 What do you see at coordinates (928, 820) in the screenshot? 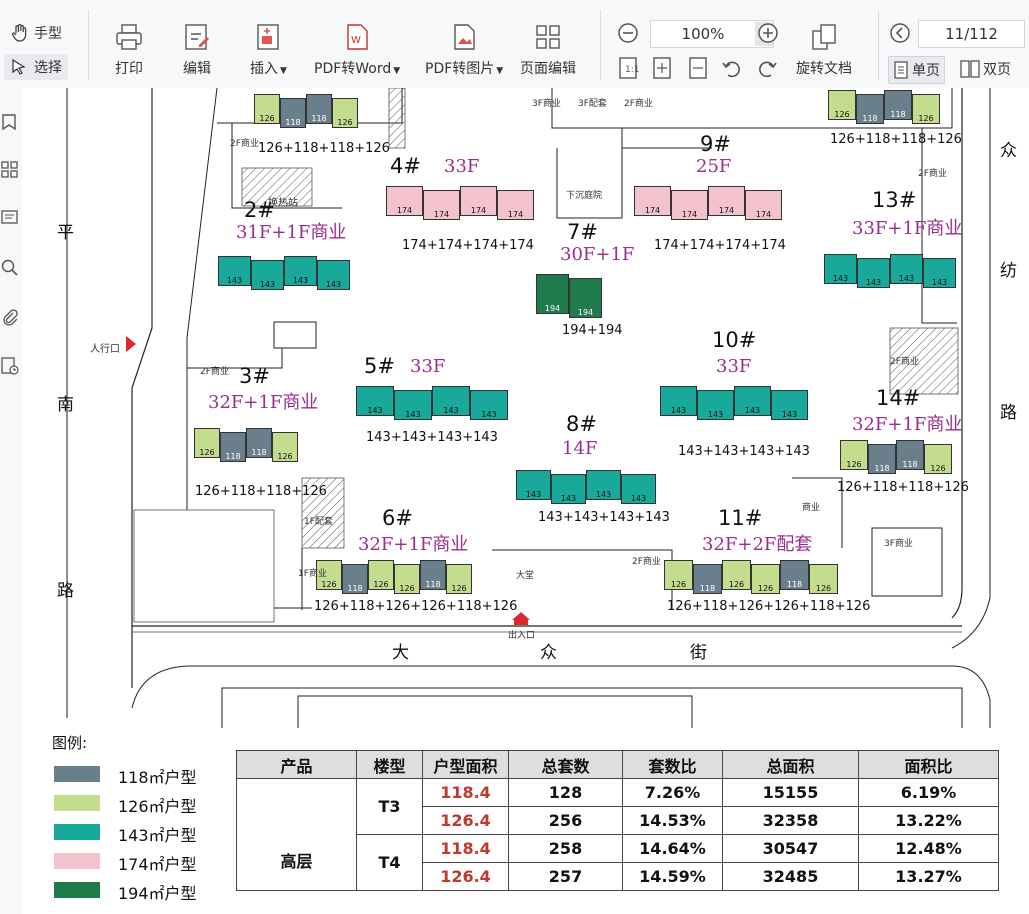
I see `cell-area-ratio: 13.22%` at bounding box center [928, 820].